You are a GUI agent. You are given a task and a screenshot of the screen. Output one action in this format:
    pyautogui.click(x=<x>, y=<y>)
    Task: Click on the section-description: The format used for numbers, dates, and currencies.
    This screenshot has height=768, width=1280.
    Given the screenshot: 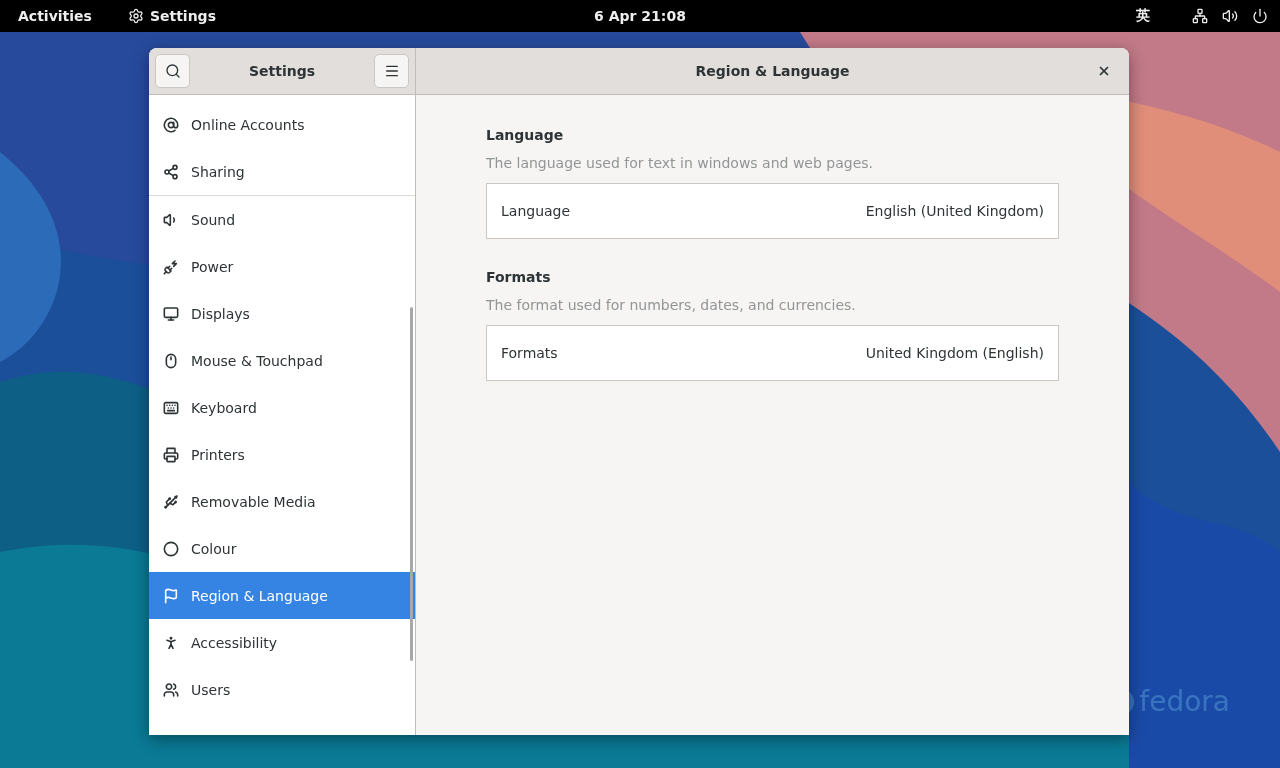 What is the action you would take?
    pyautogui.click(x=671, y=305)
    